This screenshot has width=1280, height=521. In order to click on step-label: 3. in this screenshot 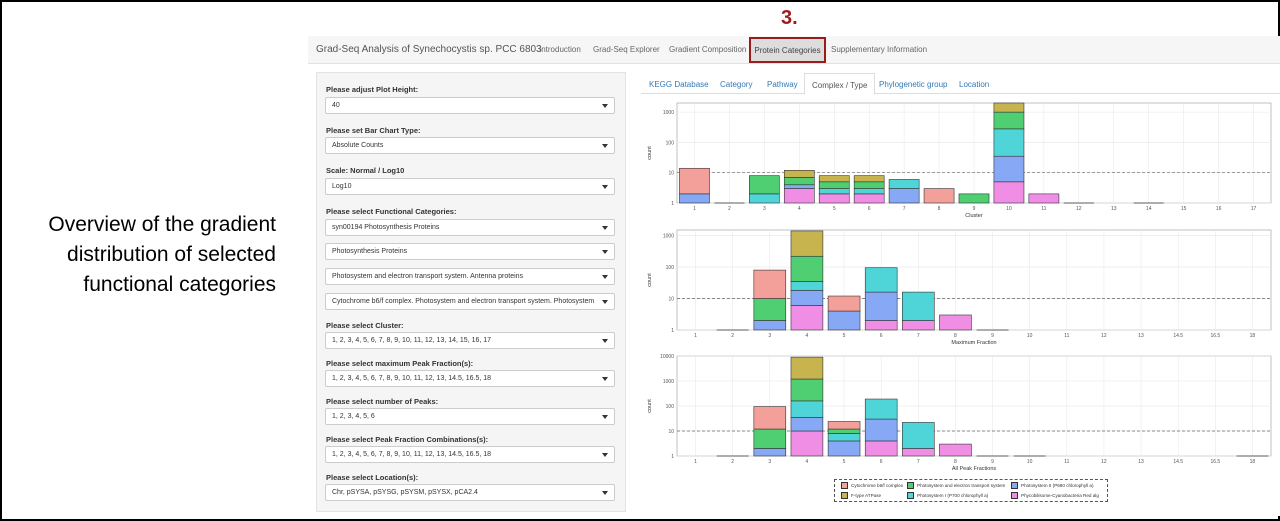, I will do `click(789, 18)`.